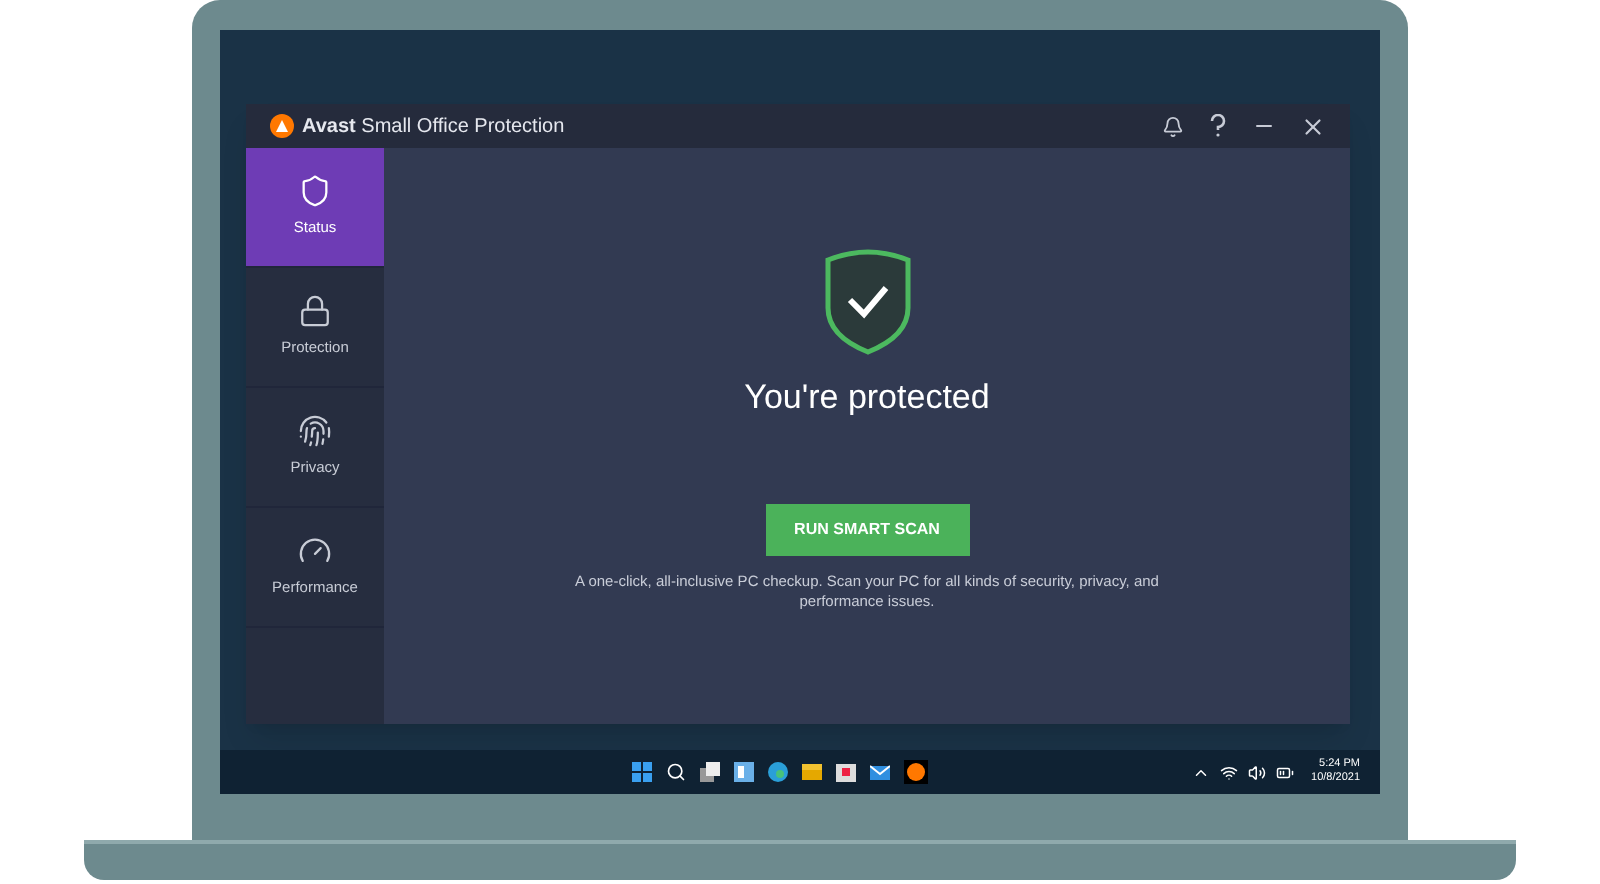 This screenshot has height=884, width=1600. What do you see at coordinates (1256, 772) in the screenshot?
I see `speaker-icon` at bounding box center [1256, 772].